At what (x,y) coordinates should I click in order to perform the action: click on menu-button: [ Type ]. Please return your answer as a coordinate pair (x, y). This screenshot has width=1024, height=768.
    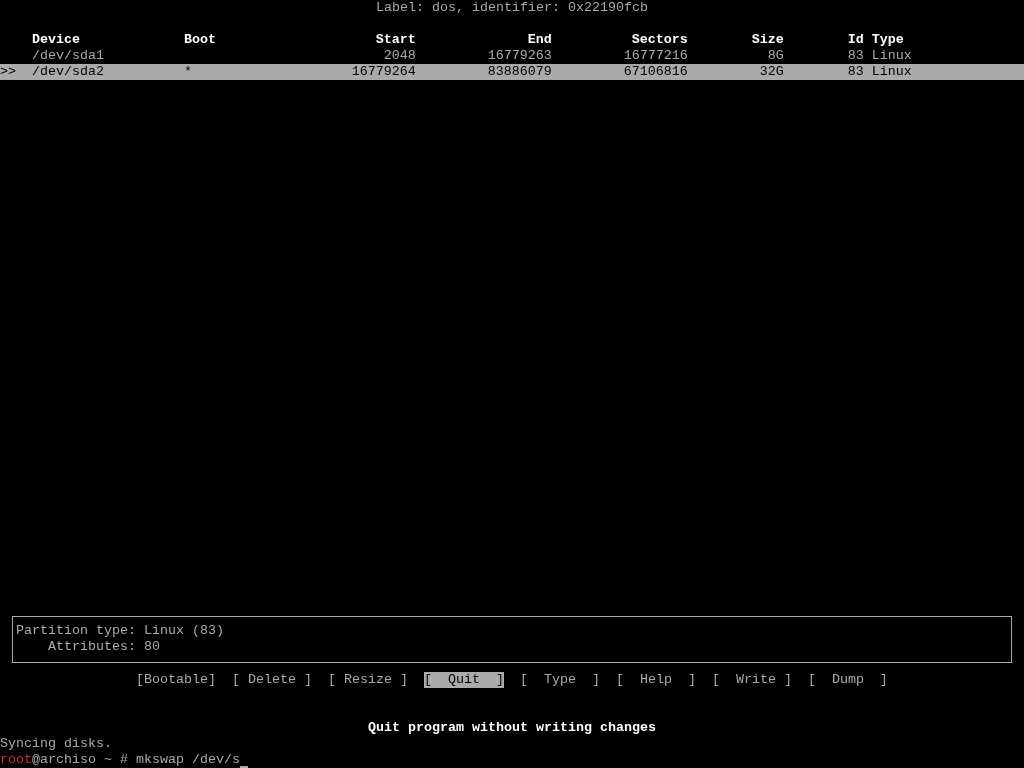
    Looking at the image, I should click on (560, 680).